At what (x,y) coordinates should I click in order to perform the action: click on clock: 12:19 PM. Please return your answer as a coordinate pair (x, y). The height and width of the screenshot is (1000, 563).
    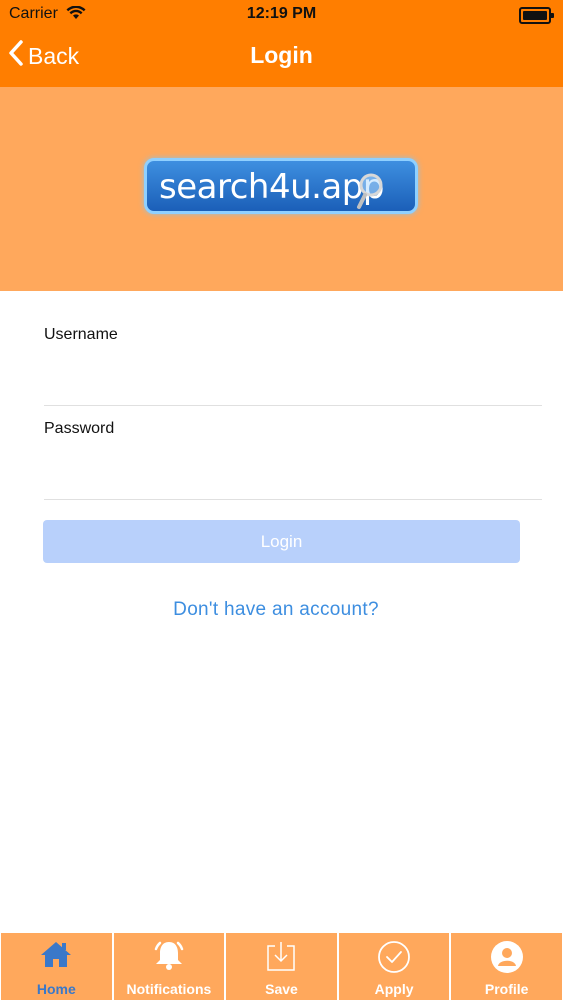
    Looking at the image, I should click on (281, 13).